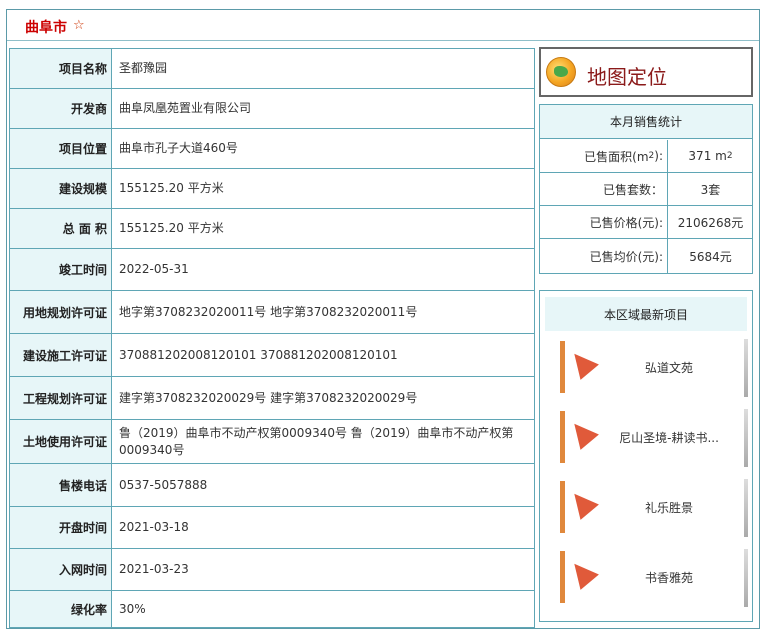 The height and width of the screenshot is (634, 766). What do you see at coordinates (61, 569) in the screenshot?
I see `info-label: 入网时间` at bounding box center [61, 569].